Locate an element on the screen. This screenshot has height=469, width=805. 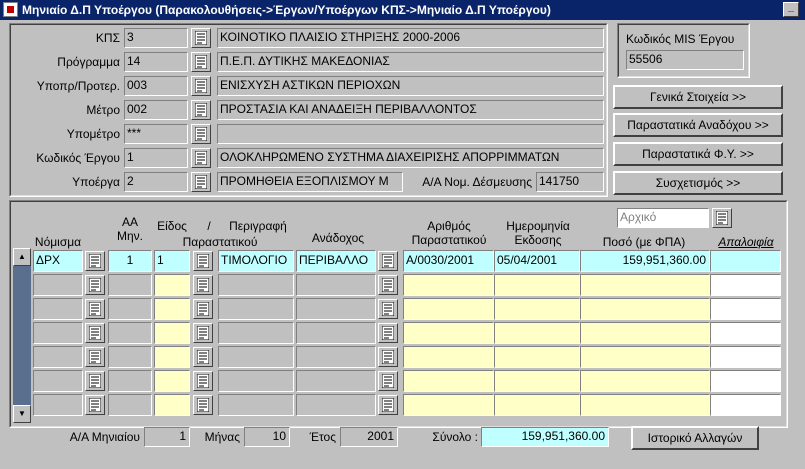
cell-issue-date: 05/04/2001 is located at coordinates (537, 261).